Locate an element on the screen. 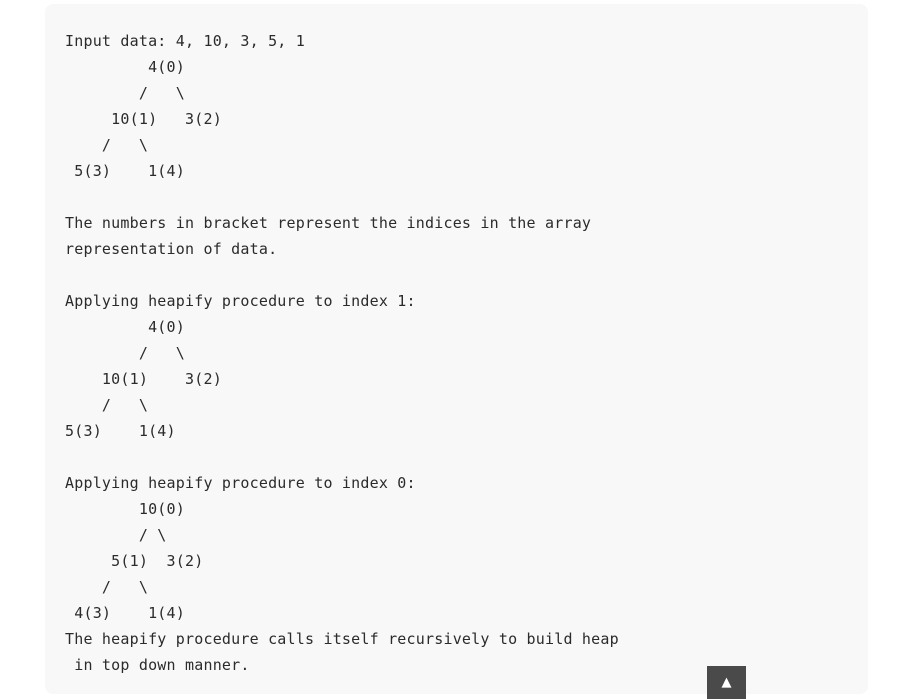 This screenshot has height=699, width=914. code-line: 4(3) 1(4) is located at coordinates (125, 613).